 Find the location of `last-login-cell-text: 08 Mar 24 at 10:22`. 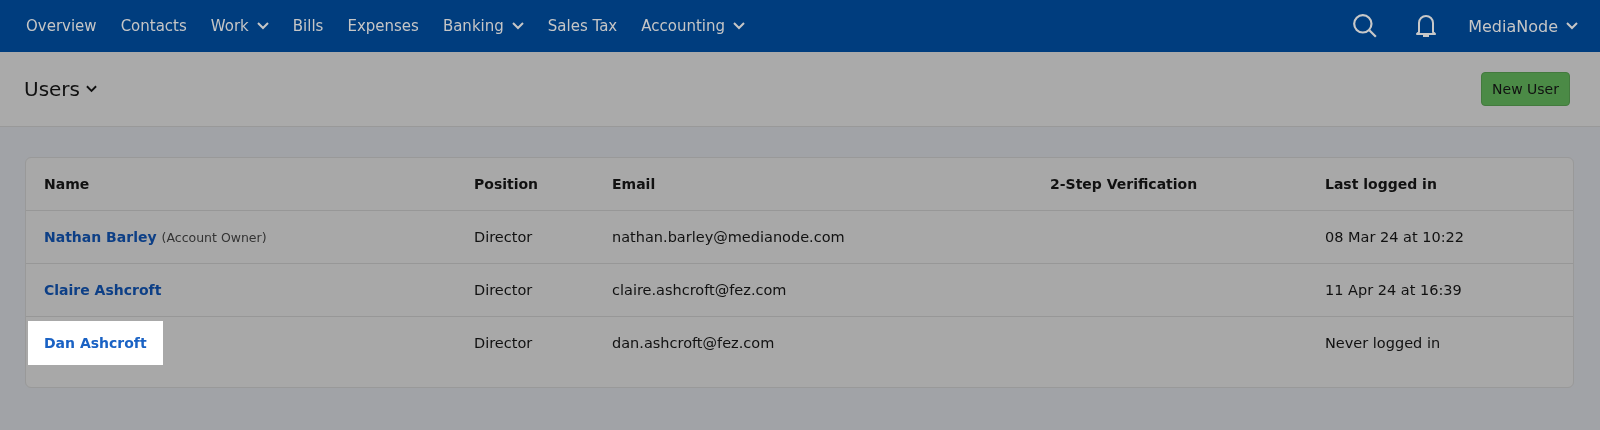

last-login-cell-text: 08 Mar 24 at 10:22 is located at coordinates (1395, 237).